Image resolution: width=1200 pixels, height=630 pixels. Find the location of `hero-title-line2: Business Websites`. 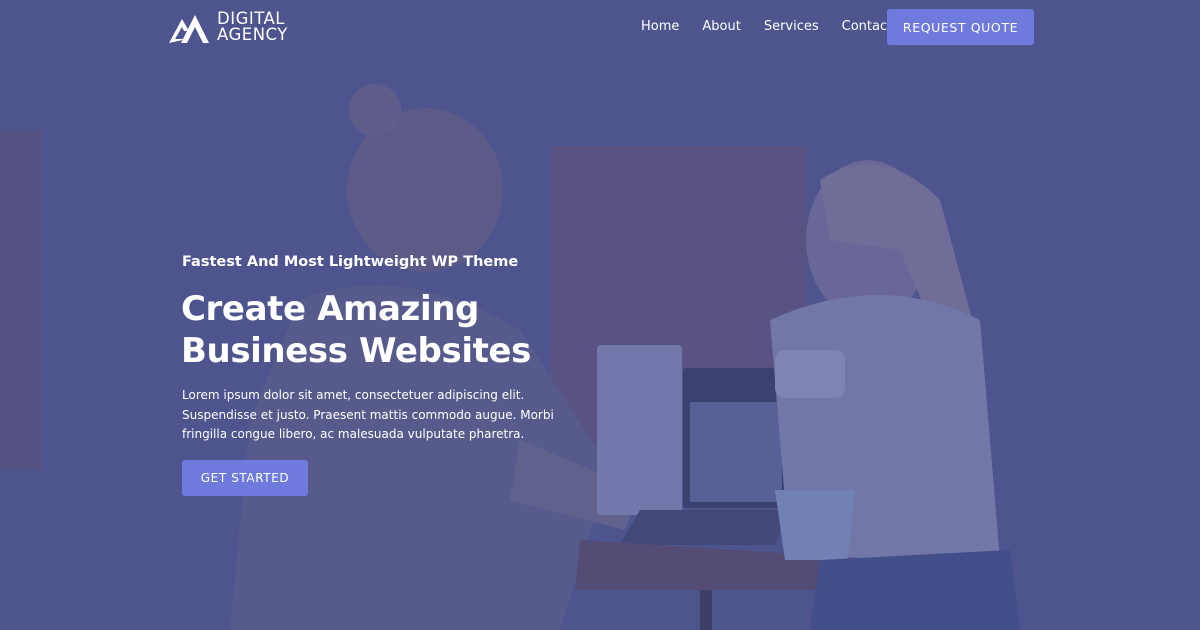

hero-title-line2: Business Websites is located at coordinates (356, 351).